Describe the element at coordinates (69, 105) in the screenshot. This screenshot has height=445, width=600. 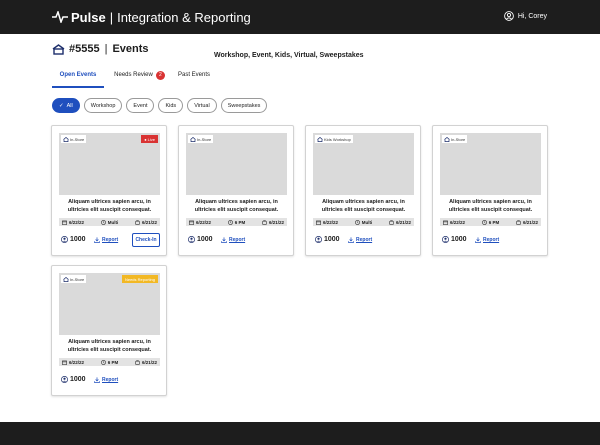
I see `chip-label: All` at that location.